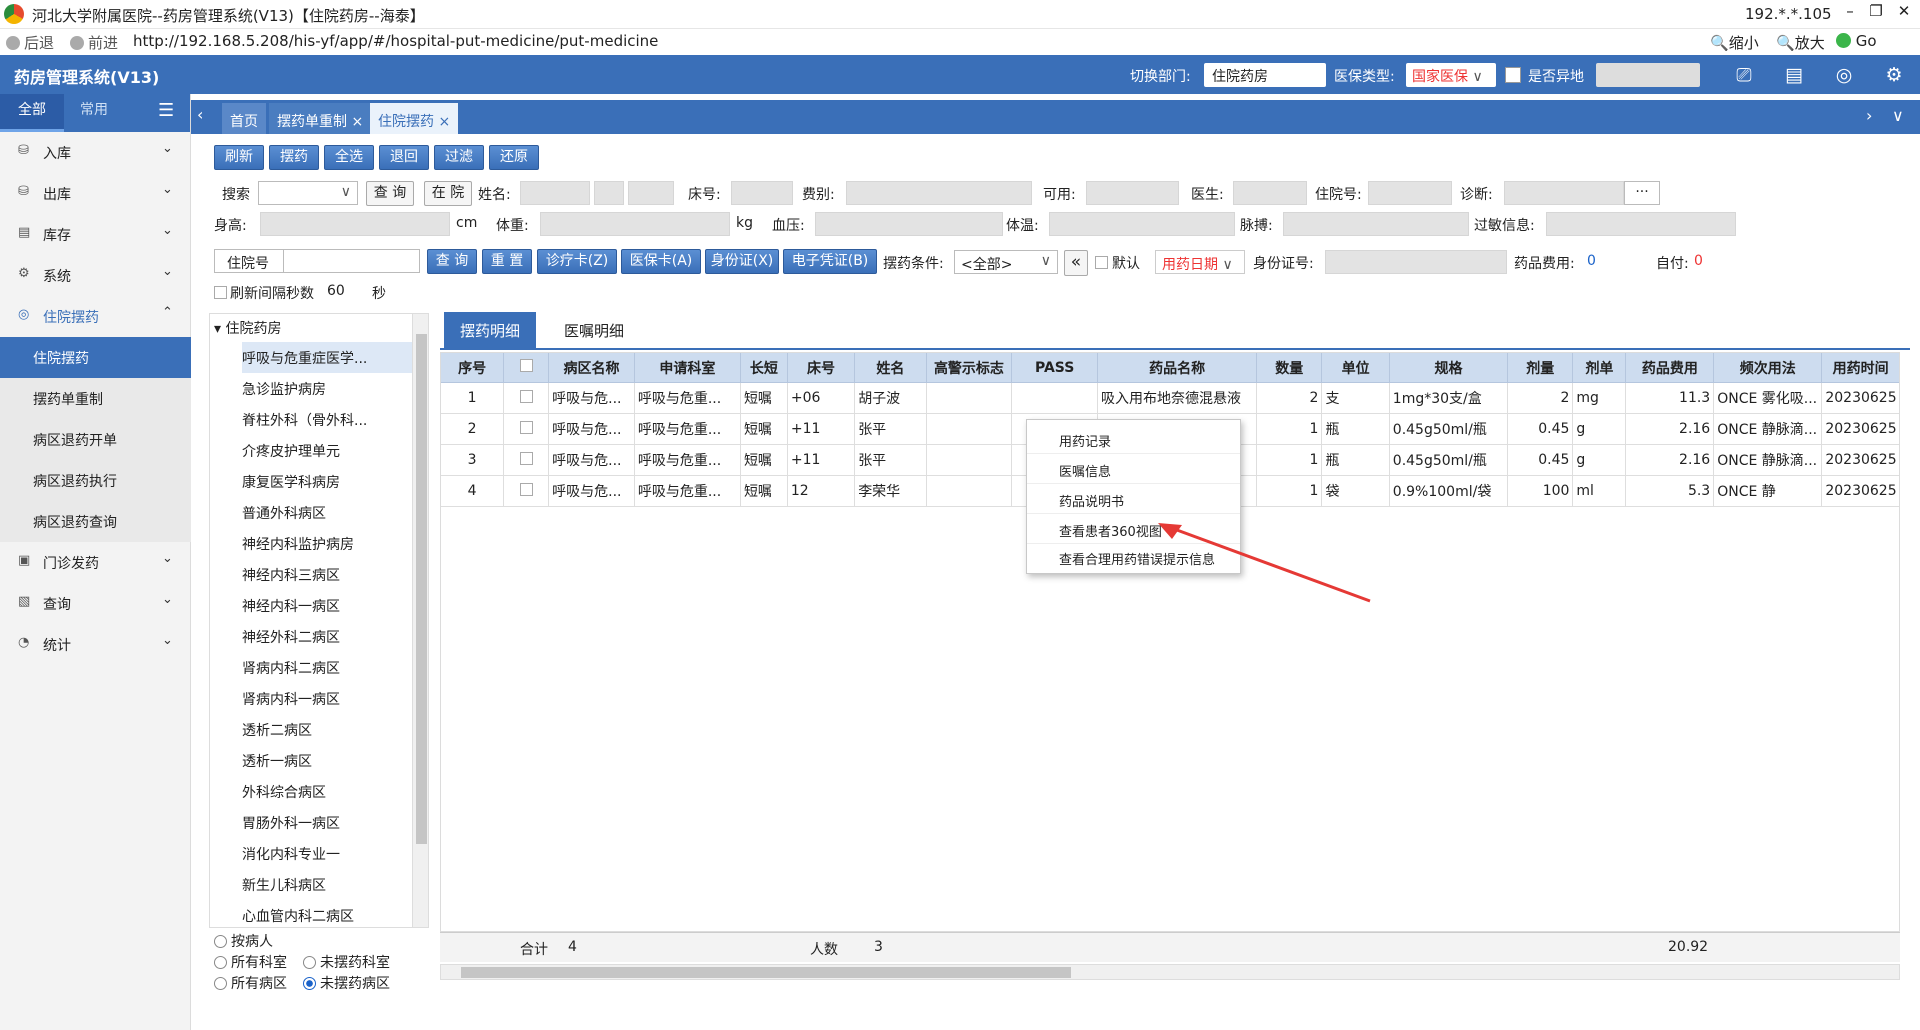 The image size is (1920, 1030). What do you see at coordinates (459, 157) in the screenshot?
I see `filter-button: 过滤` at bounding box center [459, 157].